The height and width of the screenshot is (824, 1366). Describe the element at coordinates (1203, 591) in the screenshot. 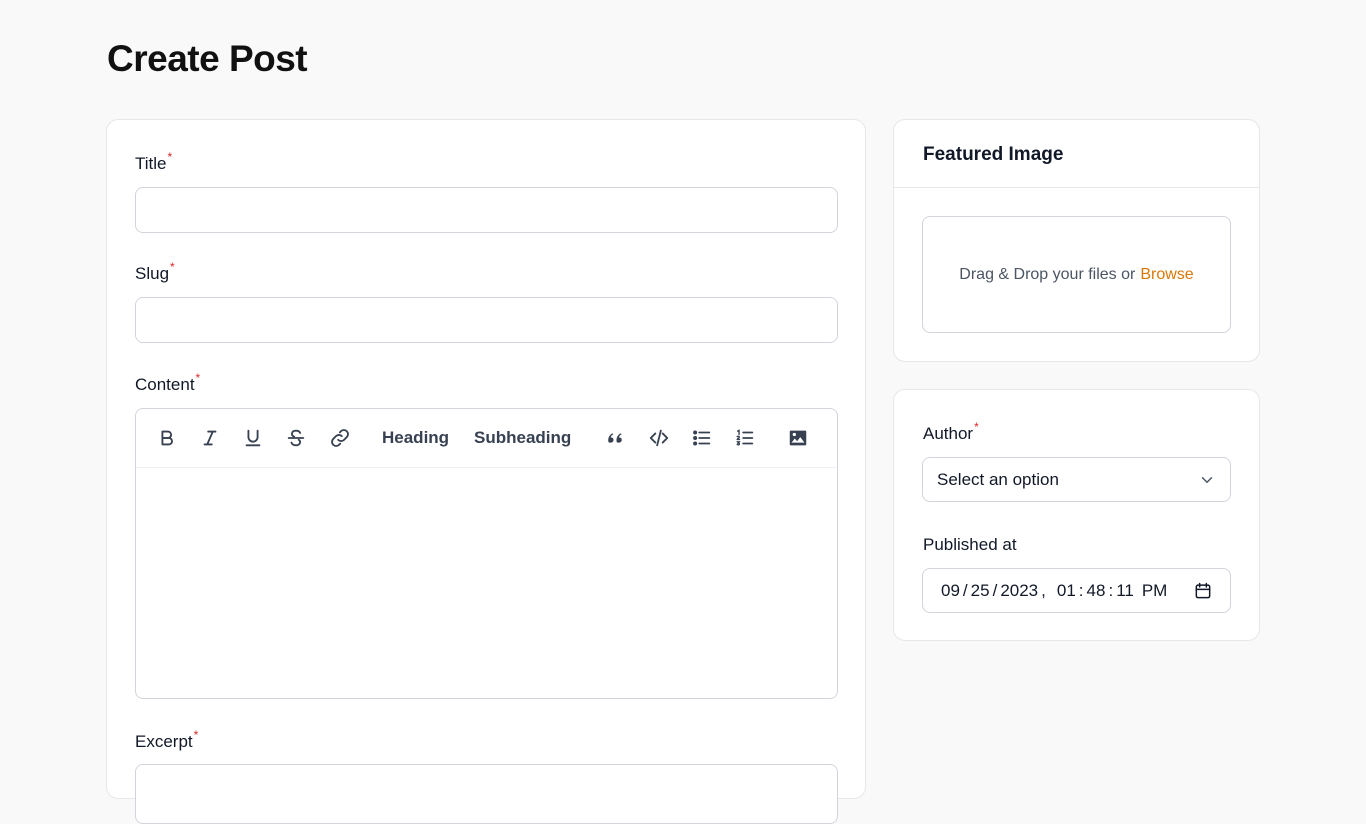

I see `calendar-icon` at that location.